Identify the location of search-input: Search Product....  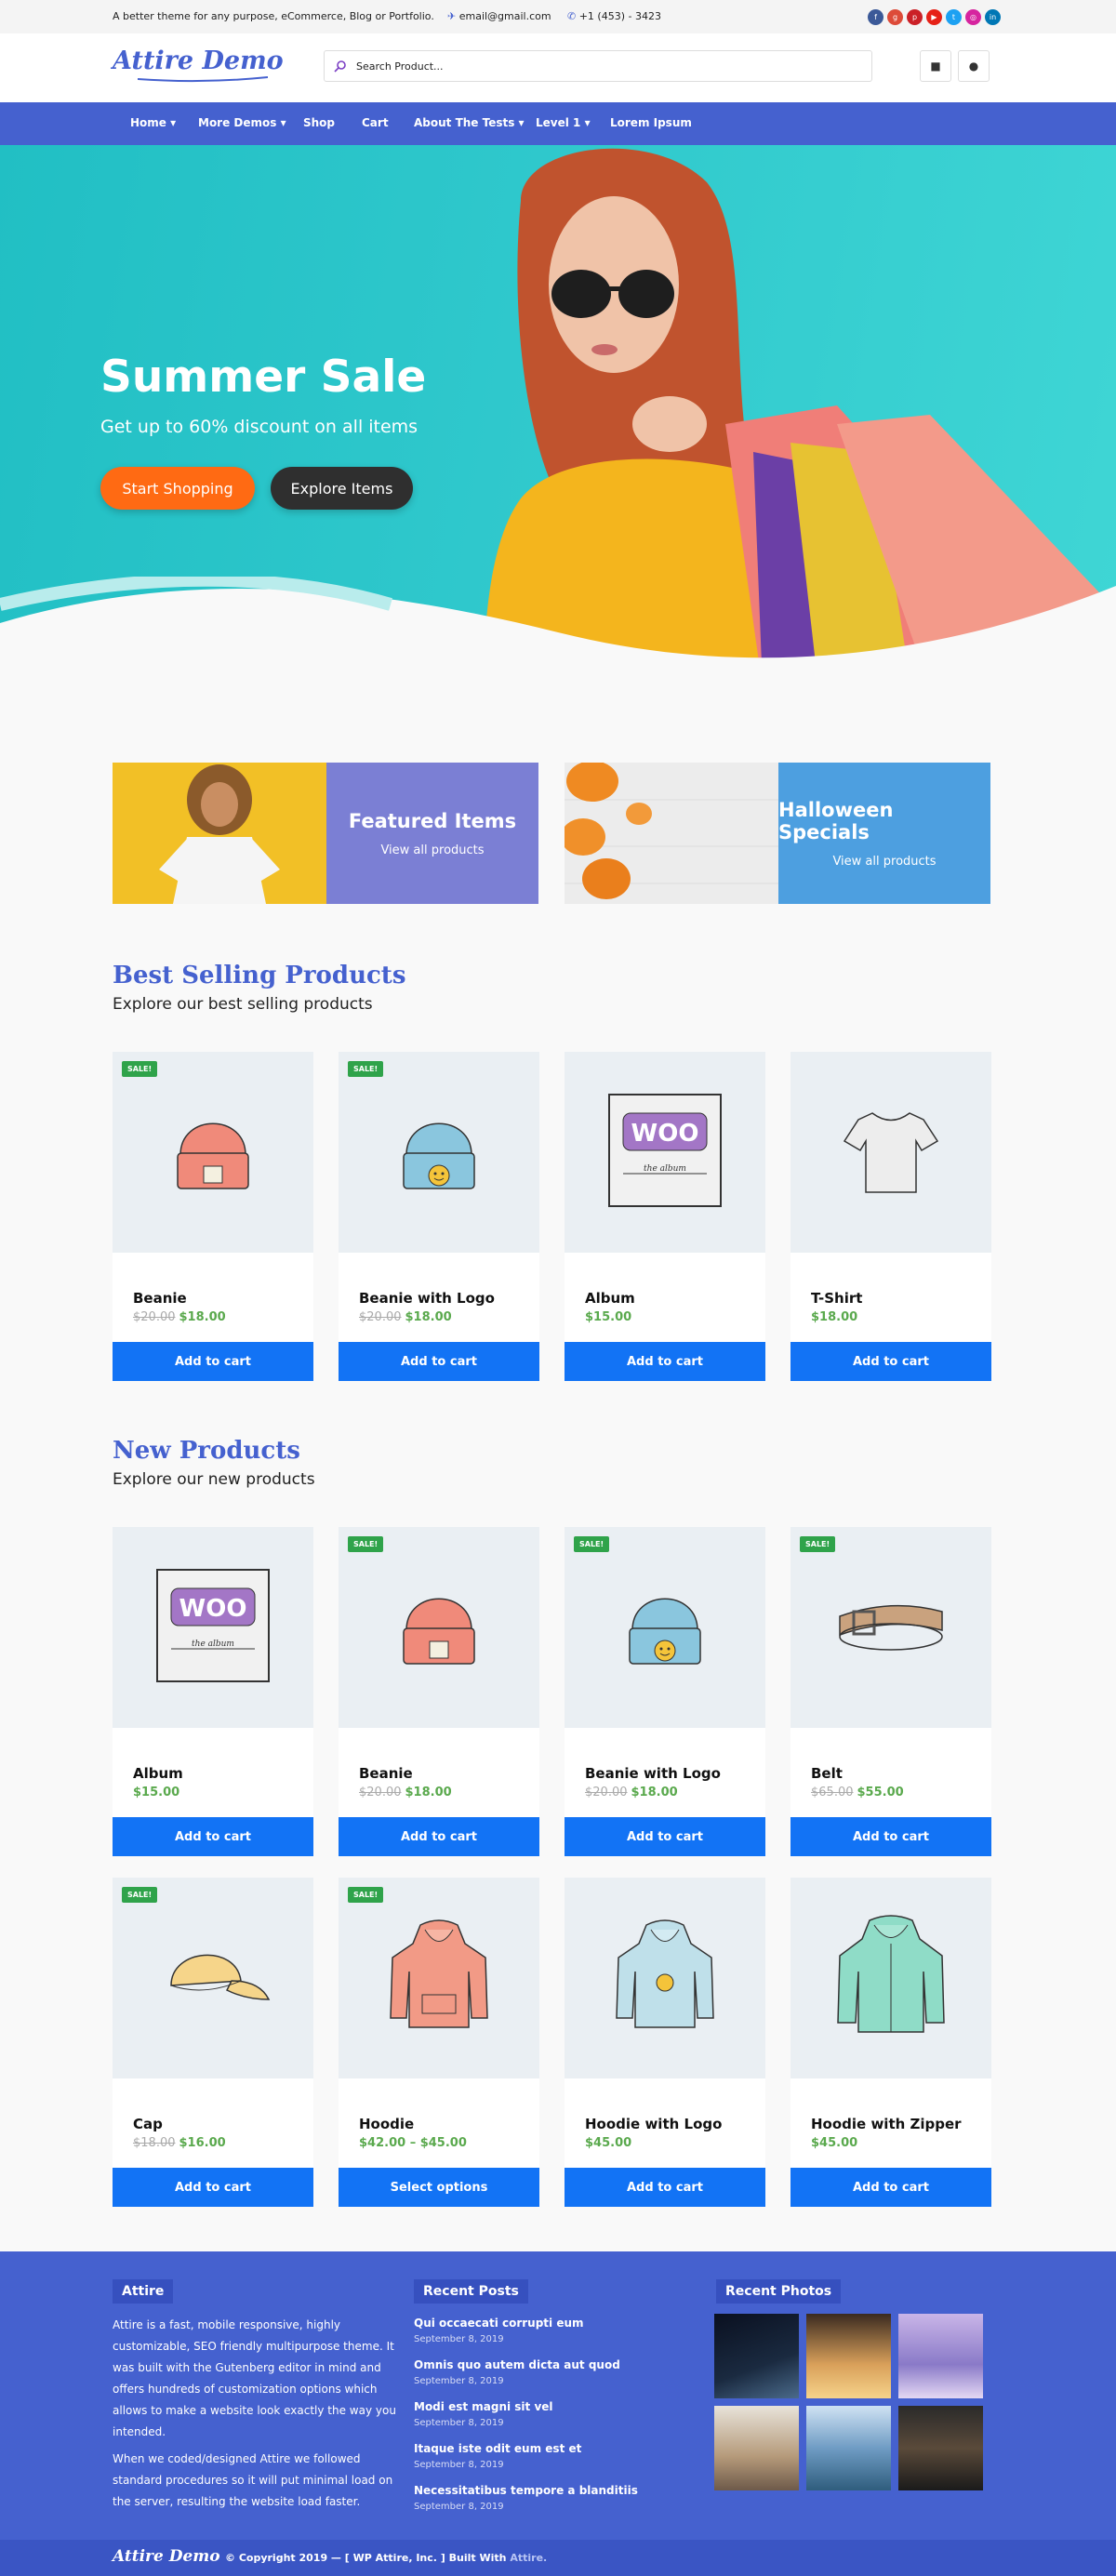
(598, 66).